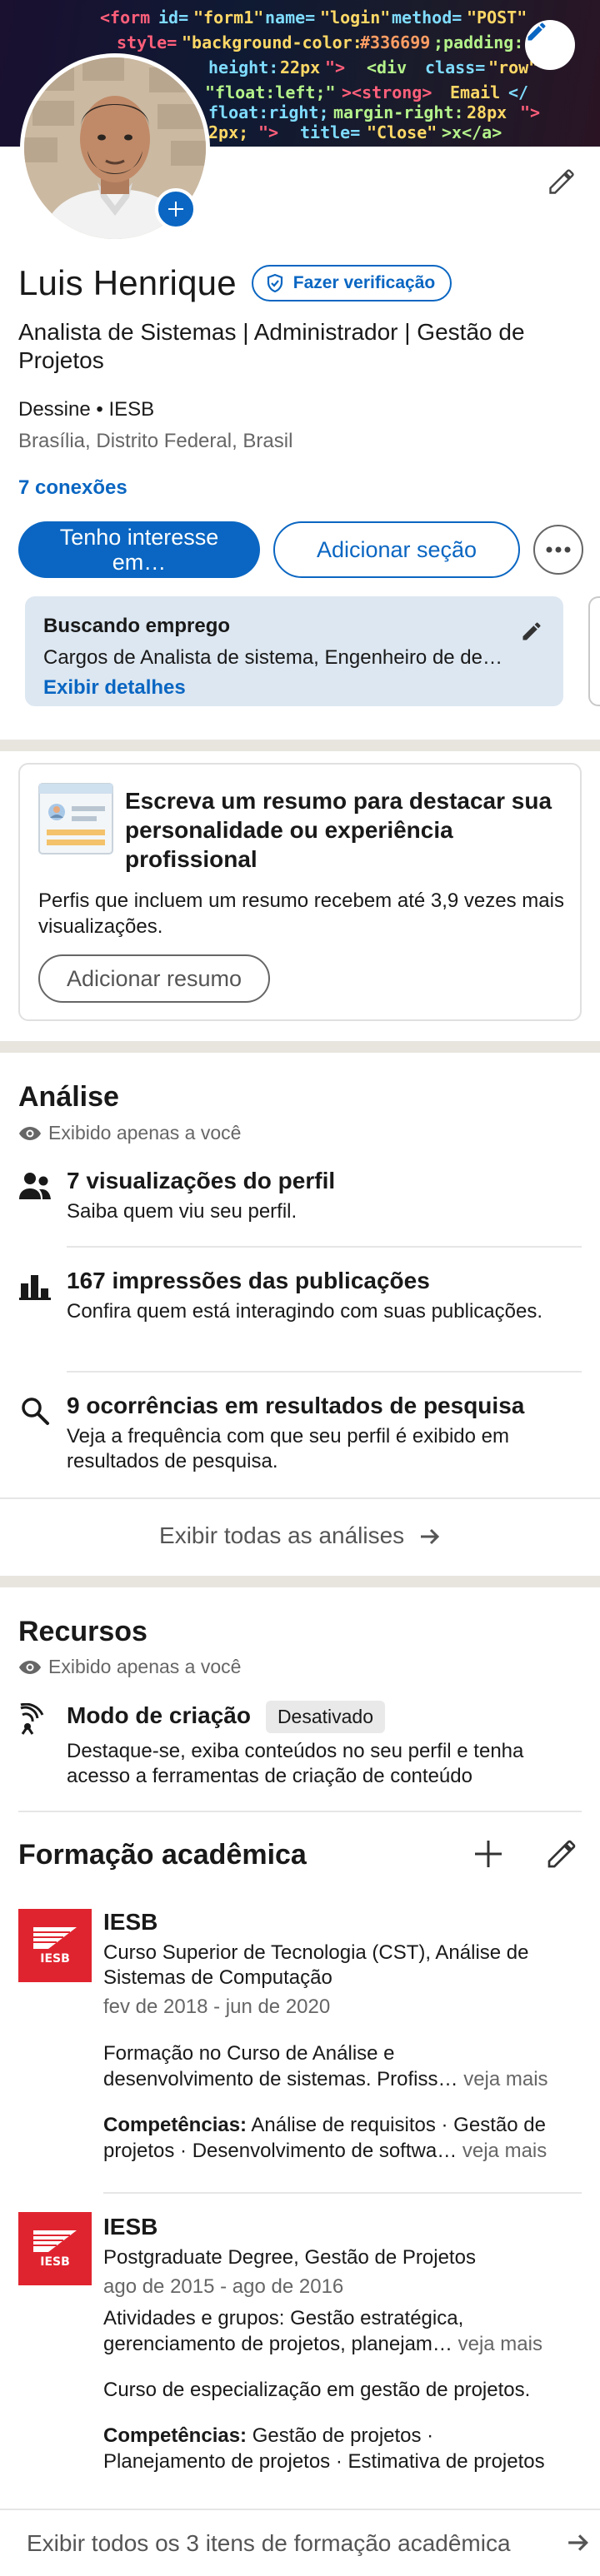 This screenshot has height=2576, width=600. Describe the element at coordinates (248, 1280) in the screenshot. I see `analytics-item-title: 167 impressões das publicações` at that location.